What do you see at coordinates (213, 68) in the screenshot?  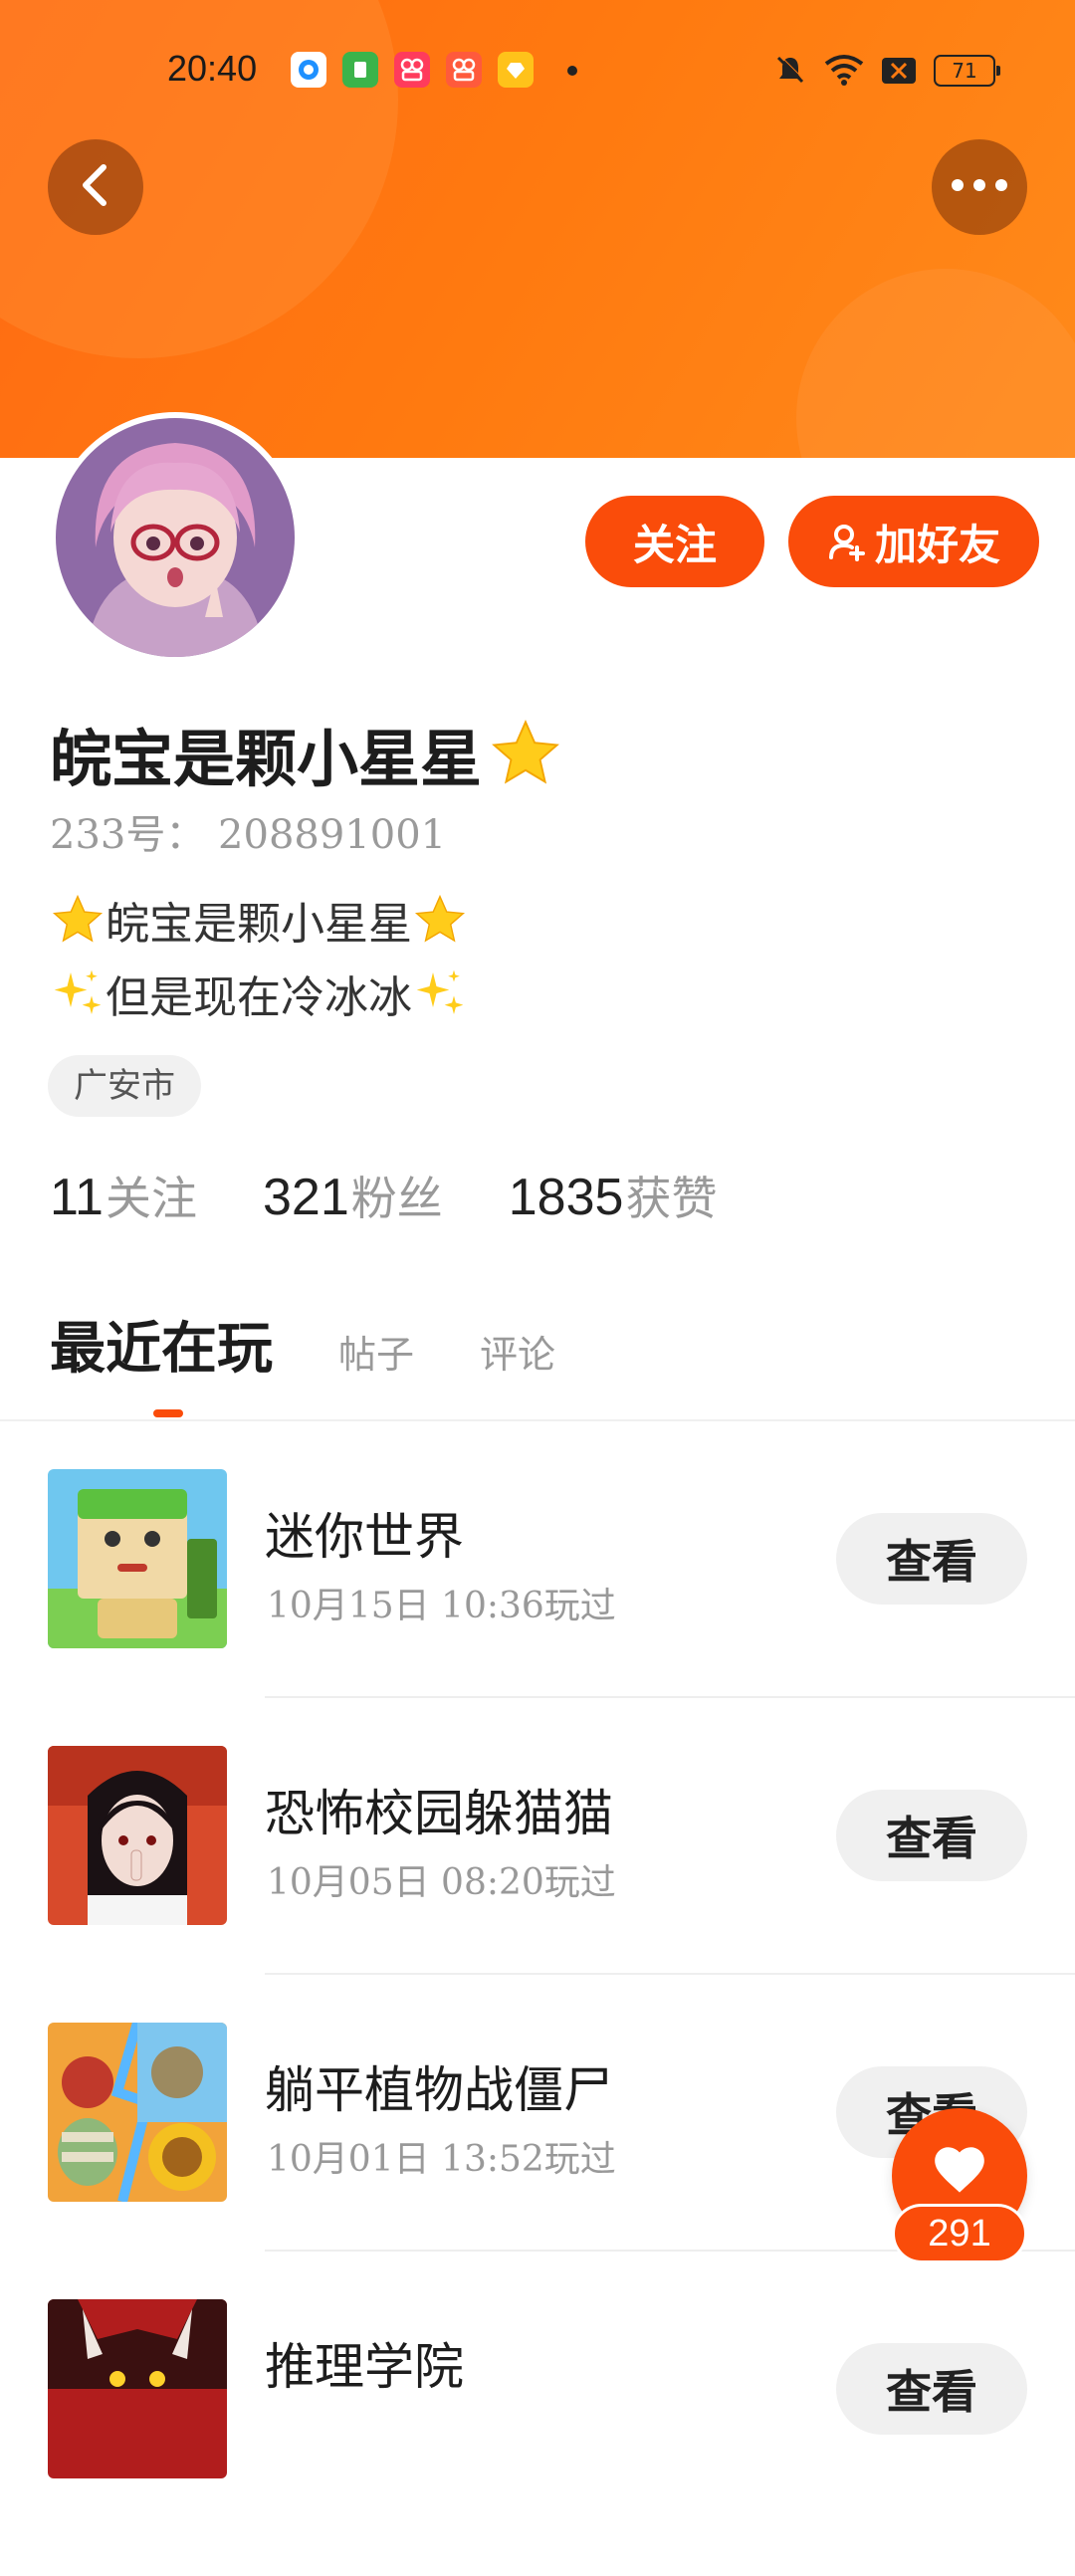 I see `status-time: 20:40` at bounding box center [213, 68].